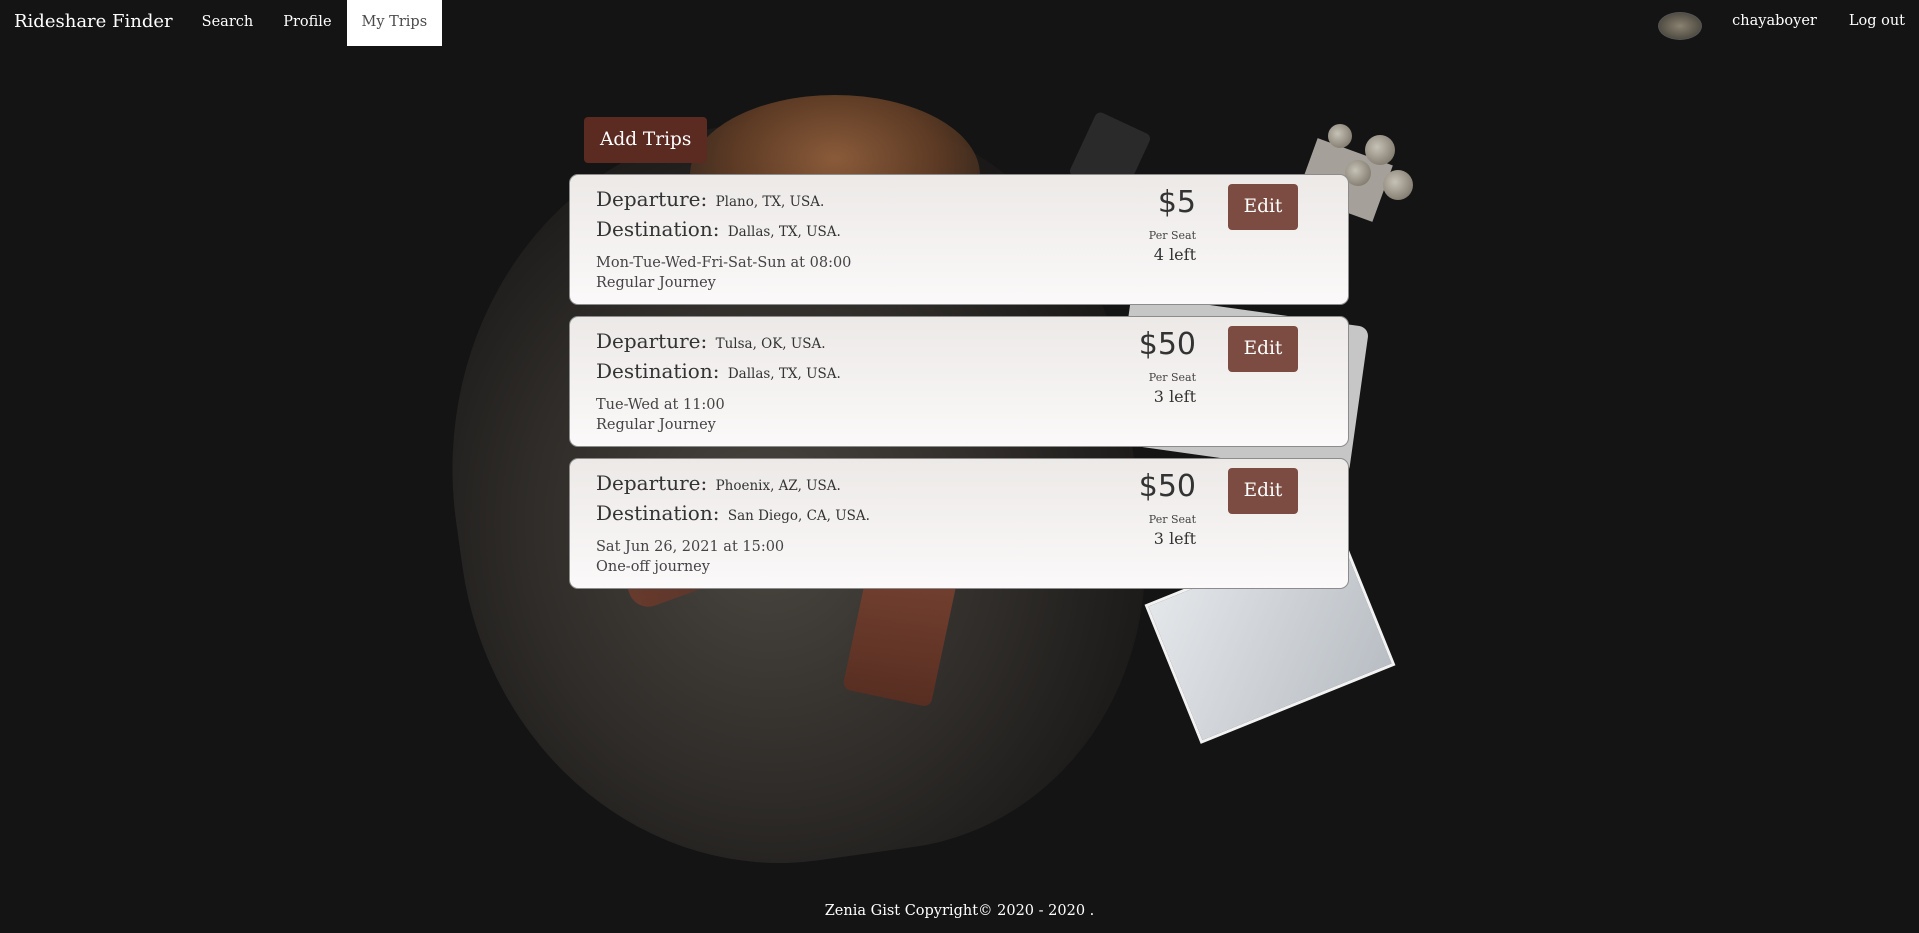 The image size is (1919, 933). I want to click on seats-left: 4 left, so click(1174, 254).